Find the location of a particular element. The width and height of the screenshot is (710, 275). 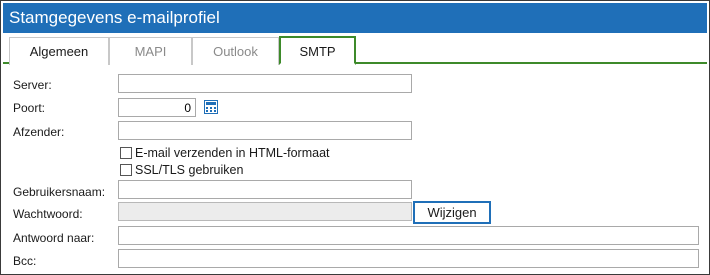

tab-mapi: MAPI is located at coordinates (150, 51).